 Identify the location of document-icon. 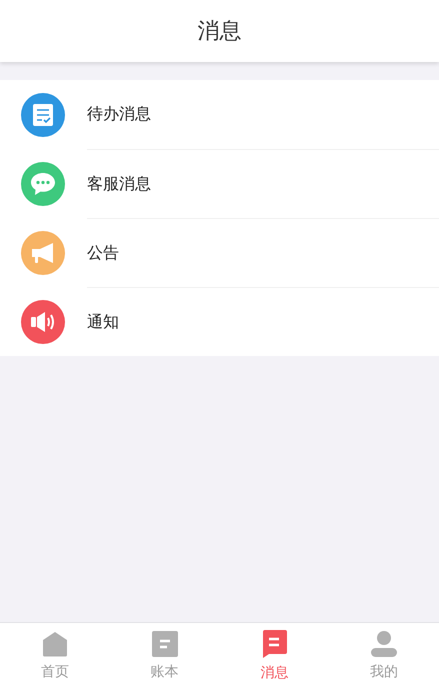
(165, 643).